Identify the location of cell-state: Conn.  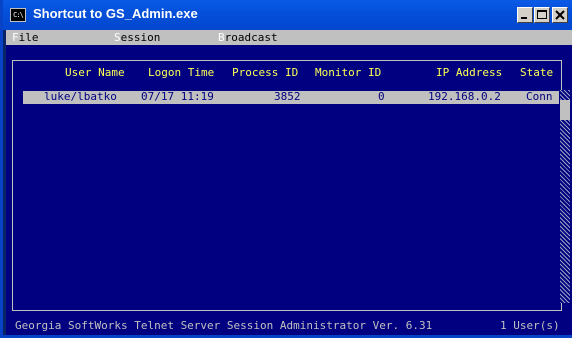
(539, 96).